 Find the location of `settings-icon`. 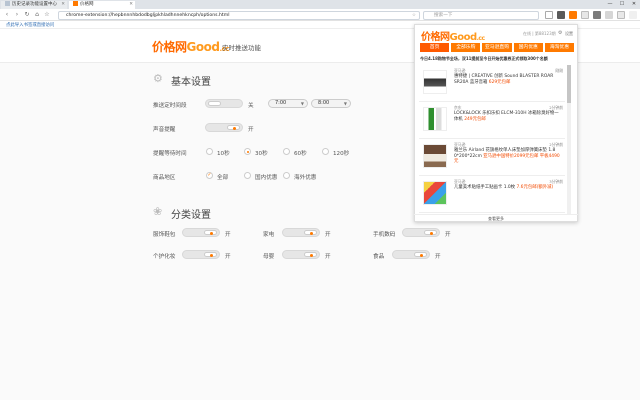

settings-icon is located at coordinates (621, 15).